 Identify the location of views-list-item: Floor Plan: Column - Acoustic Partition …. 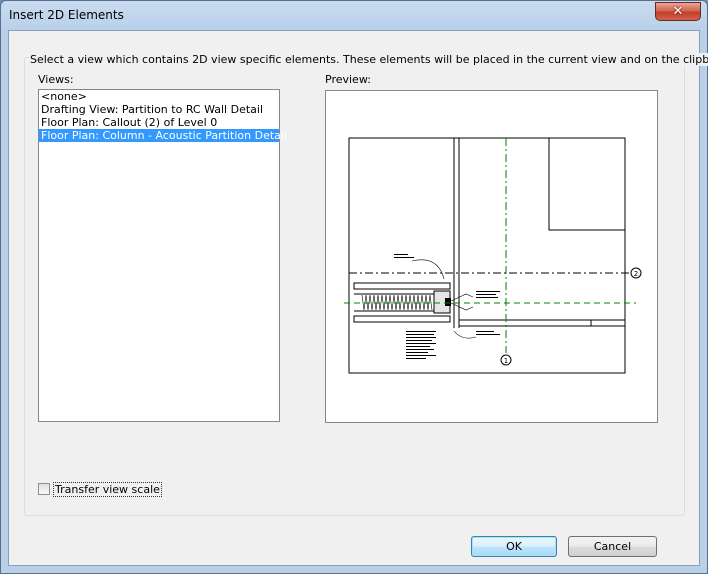
(163, 135).